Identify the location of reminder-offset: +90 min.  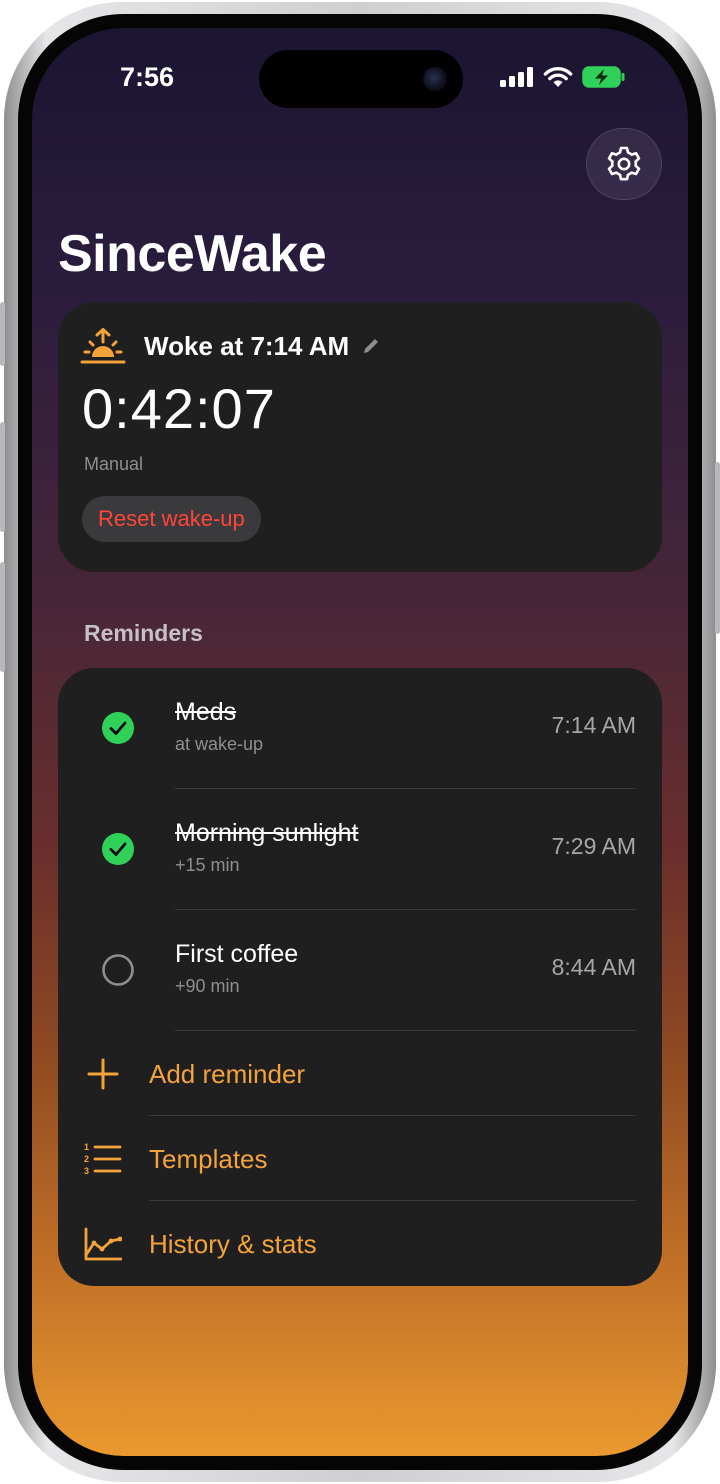
(207, 986).